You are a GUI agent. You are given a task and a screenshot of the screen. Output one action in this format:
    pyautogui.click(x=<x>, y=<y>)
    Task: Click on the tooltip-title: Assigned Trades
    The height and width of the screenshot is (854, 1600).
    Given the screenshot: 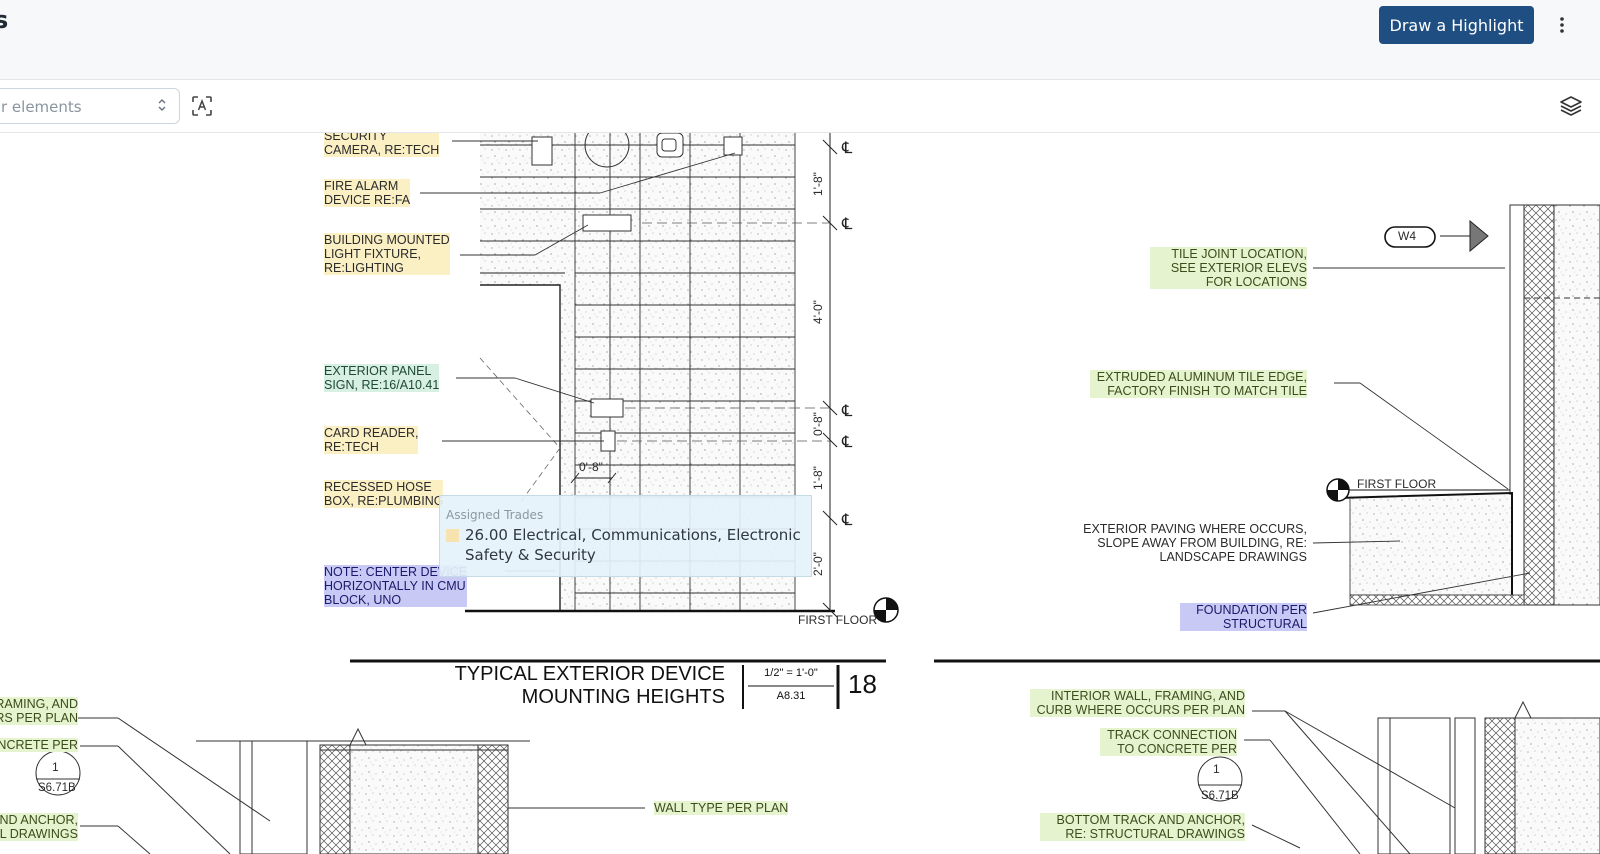 What is the action you would take?
    pyautogui.click(x=495, y=515)
    